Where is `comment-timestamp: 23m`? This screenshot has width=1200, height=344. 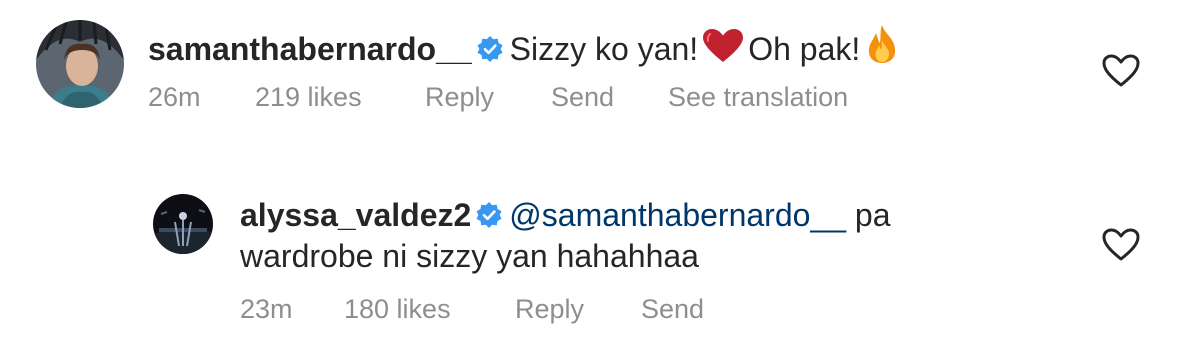
comment-timestamp: 23m is located at coordinates (266, 309).